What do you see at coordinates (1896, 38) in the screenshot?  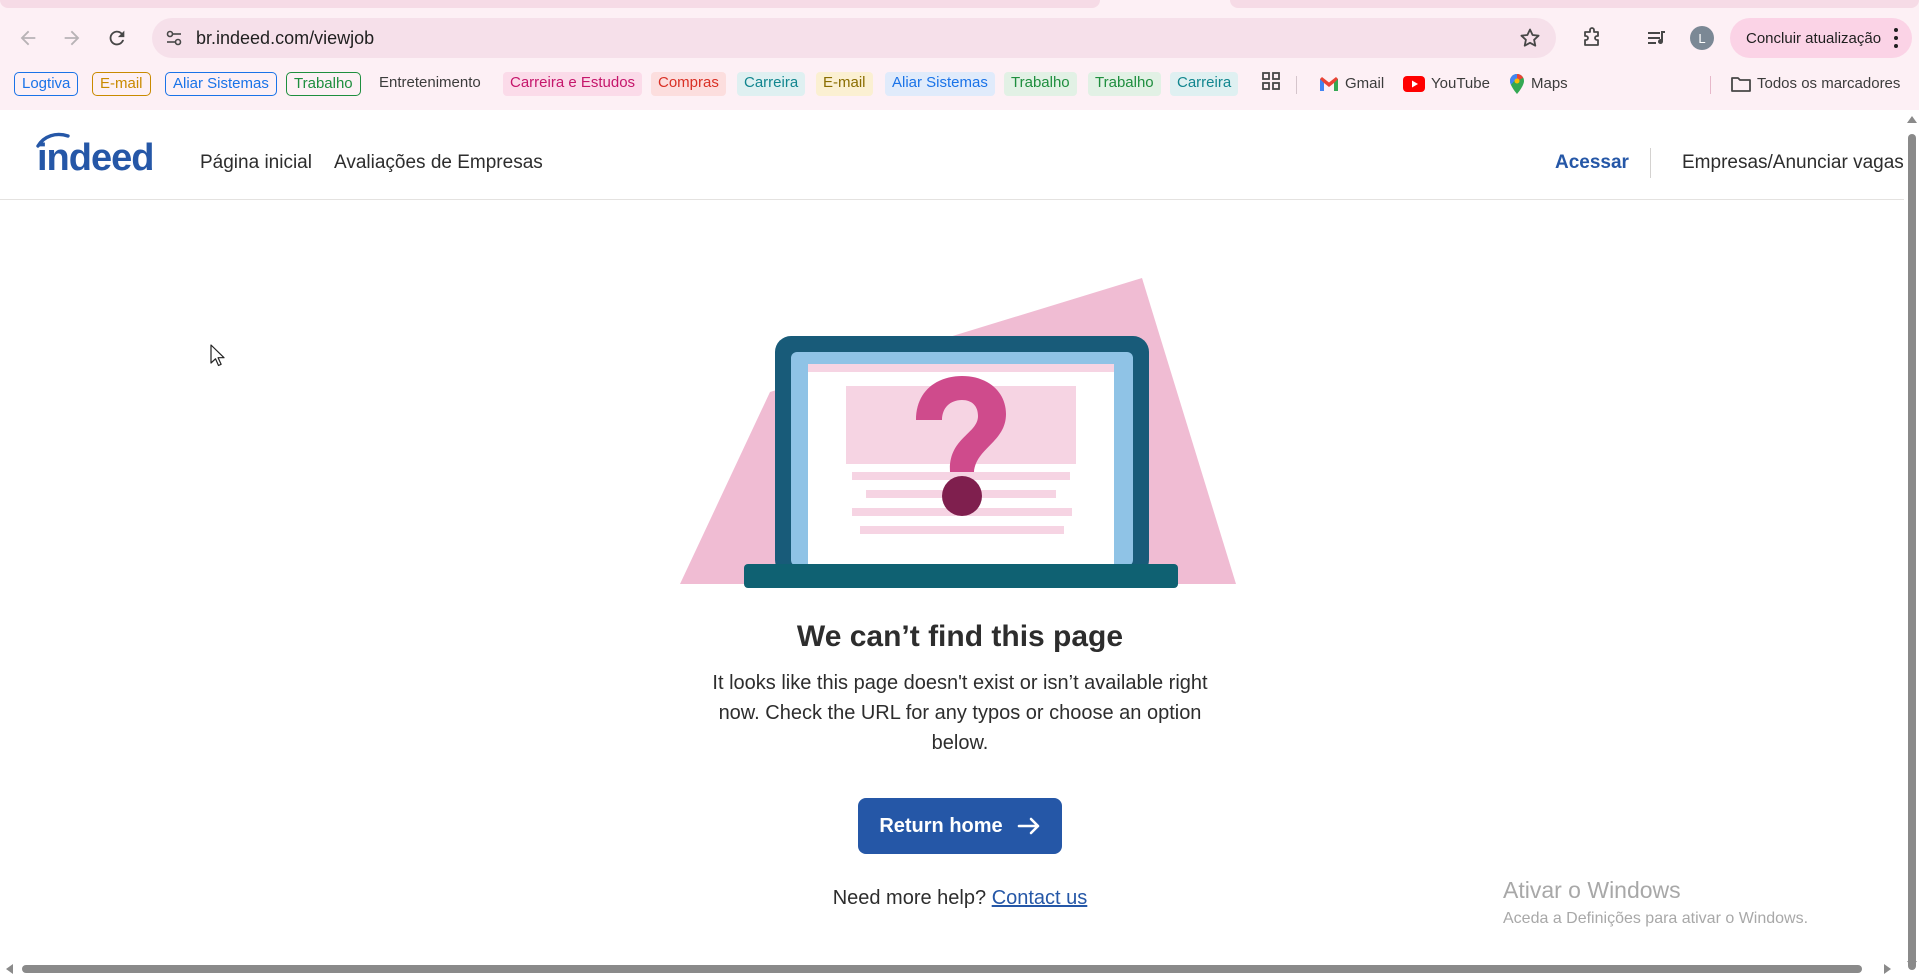 I see `menu-dots-icon` at bounding box center [1896, 38].